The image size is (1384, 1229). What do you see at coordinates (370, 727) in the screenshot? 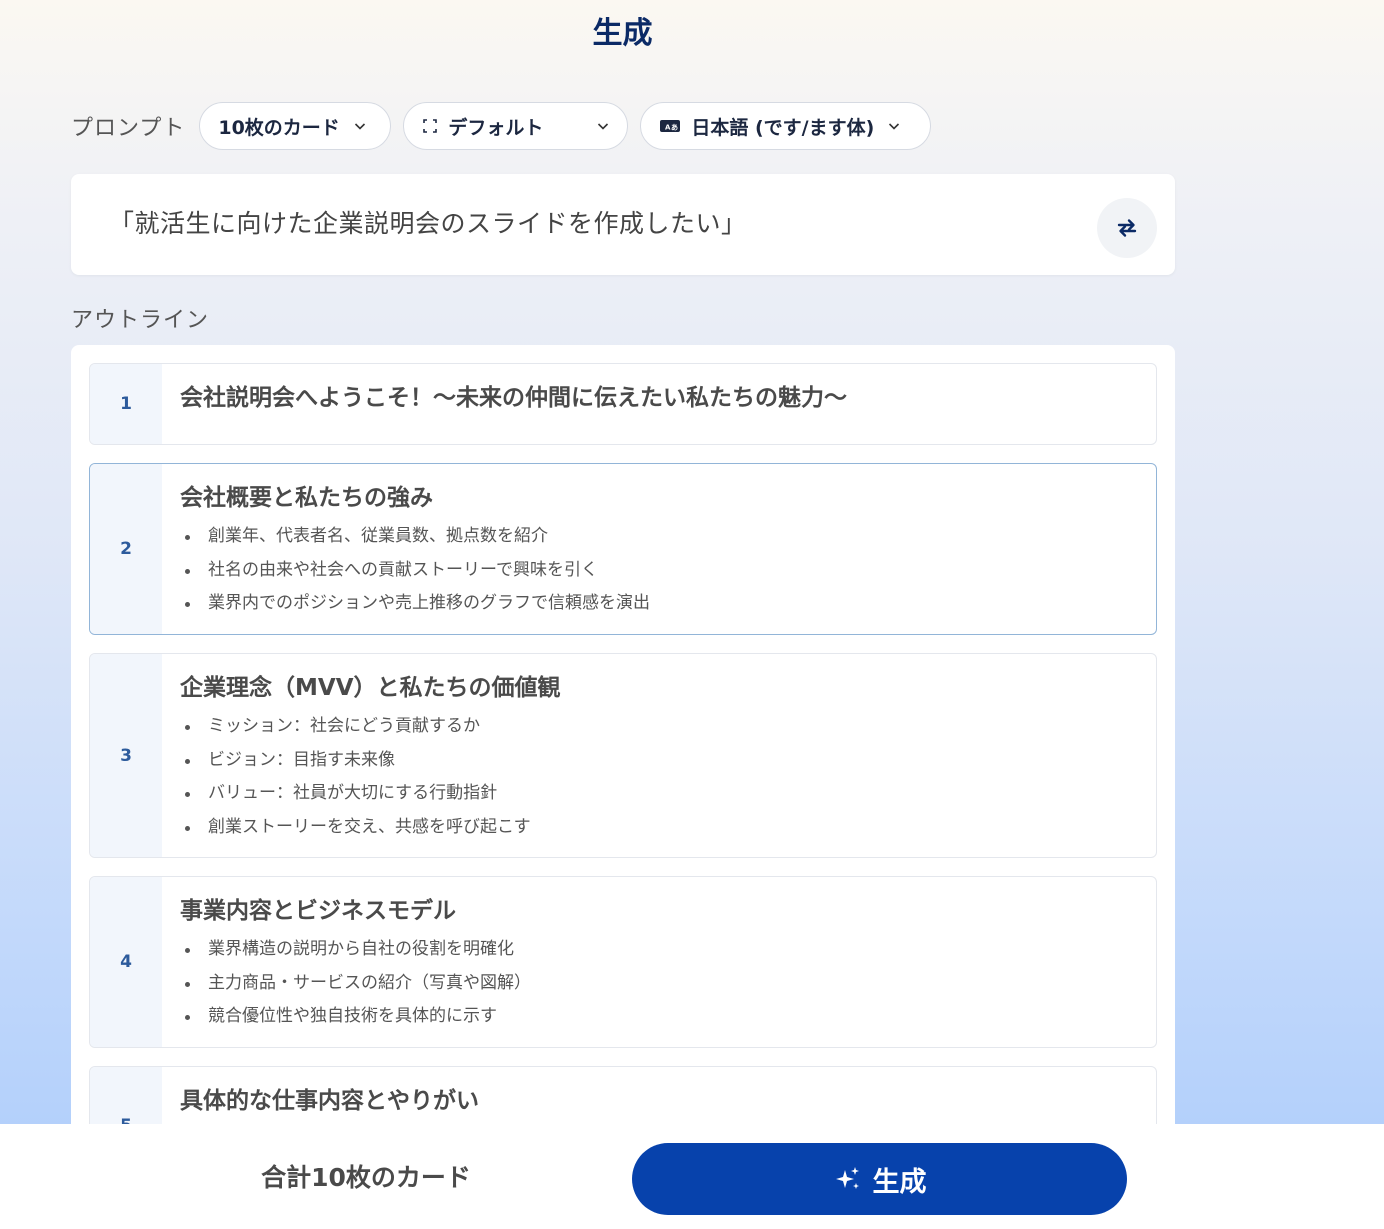
I see `bullet-item: ミッション：社会にどう貢献するか` at bounding box center [370, 727].